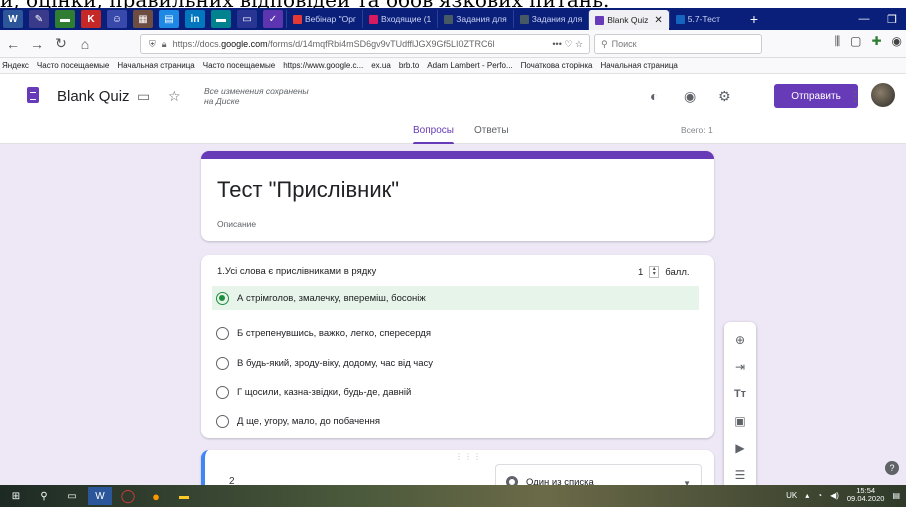 This screenshot has height=507, width=906. What do you see at coordinates (93, 96) in the screenshot?
I see `form-file-title: Blank Quiz` at bounding box center [93, 96].